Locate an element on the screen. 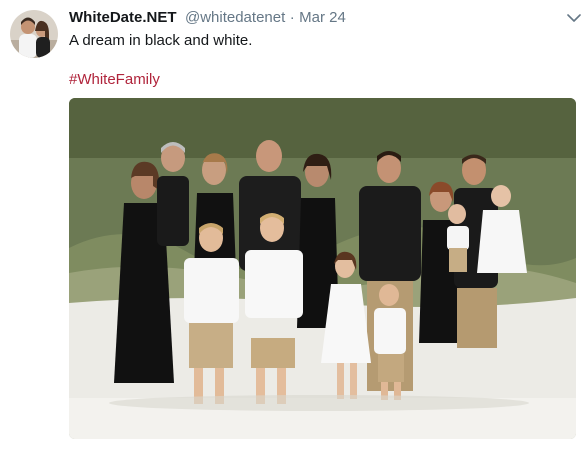 This screenshot has width=587, height=452. user-handle: @whitedatenet is located at coordinates (235, 17).